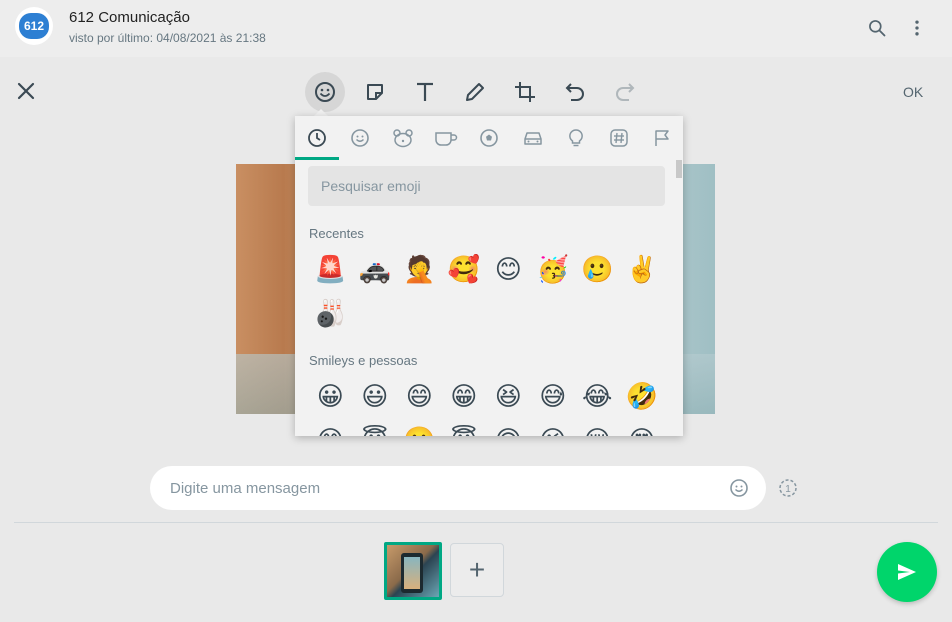 The height and width of the screenshot is (622, 952). I want to click on emoji-item: 🤦, so click(419, 270).